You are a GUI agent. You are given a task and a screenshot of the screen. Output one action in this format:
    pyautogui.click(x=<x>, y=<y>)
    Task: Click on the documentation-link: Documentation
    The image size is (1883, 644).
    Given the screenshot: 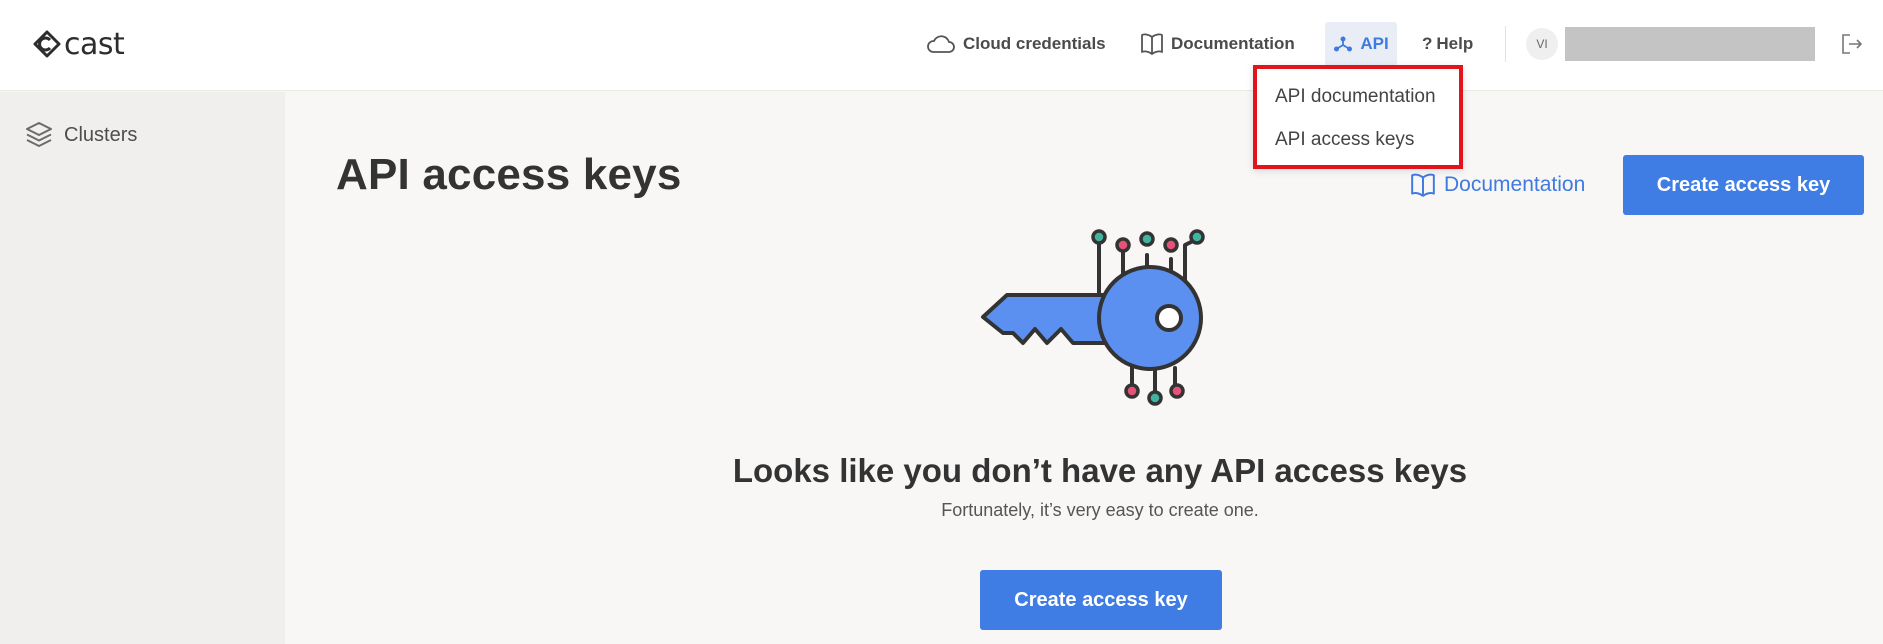 What is the action you would take?
    pyautogui.click(x=1497, y=185)
    